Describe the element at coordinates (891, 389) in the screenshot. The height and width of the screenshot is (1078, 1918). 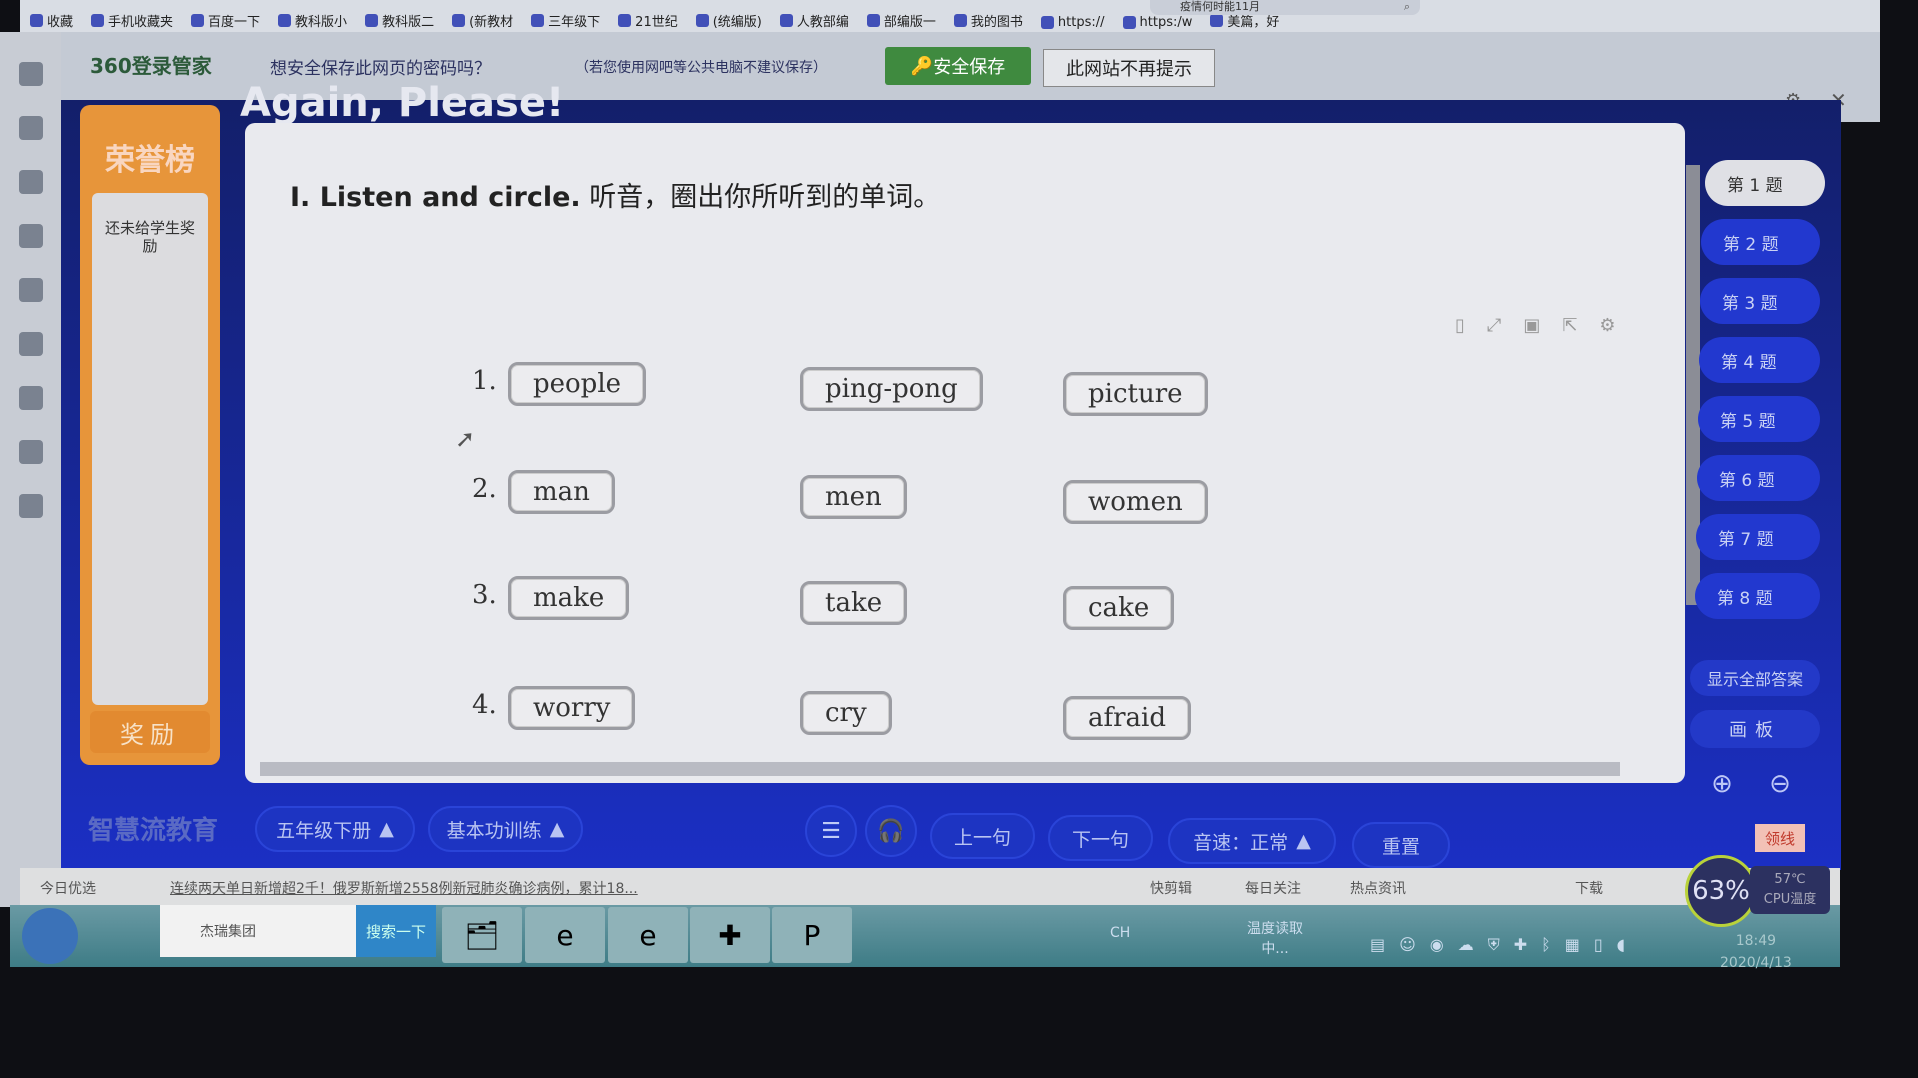
I see `word-option: ping-pong` at that location.